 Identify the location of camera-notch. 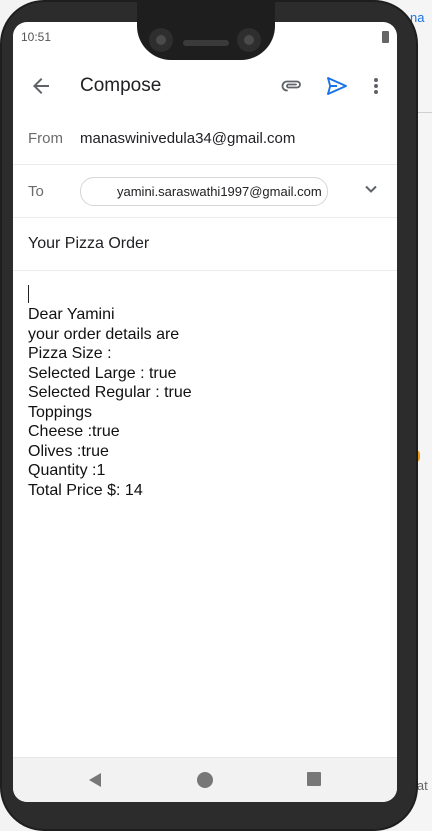
(206, 30).